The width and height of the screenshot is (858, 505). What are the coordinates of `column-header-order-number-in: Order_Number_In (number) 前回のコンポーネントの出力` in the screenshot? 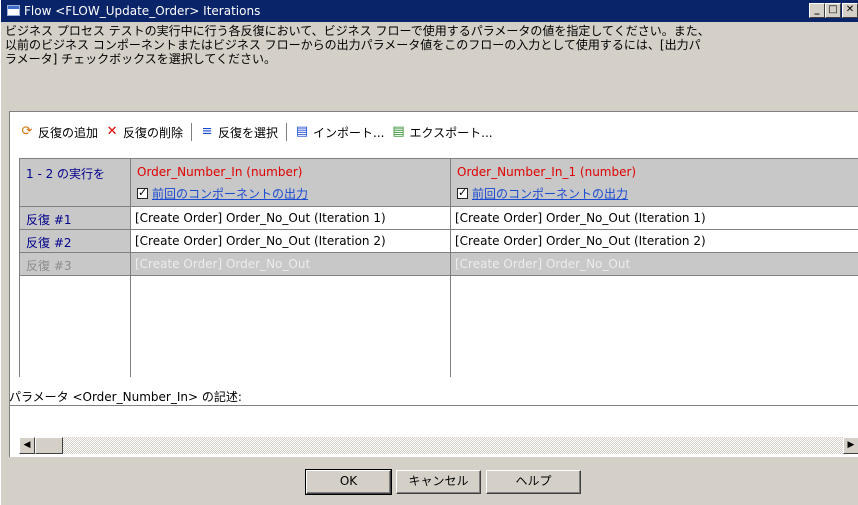 It's located at (291, 183).